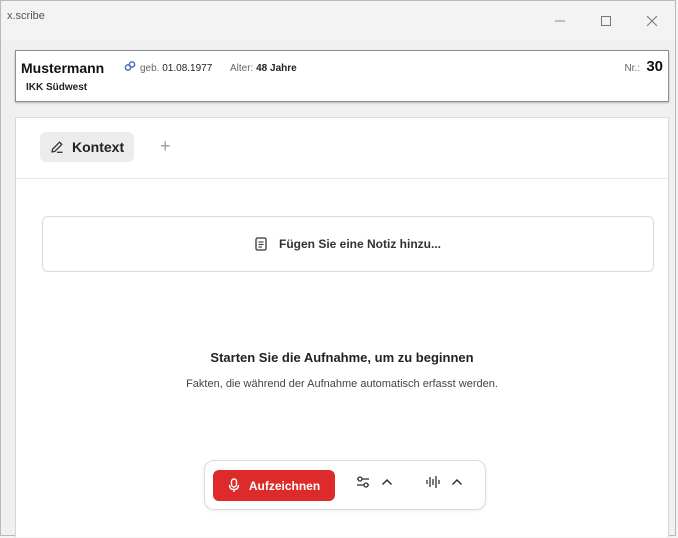  I want to click on dob-field: geb. 01.08.1977, so click(176, 68).